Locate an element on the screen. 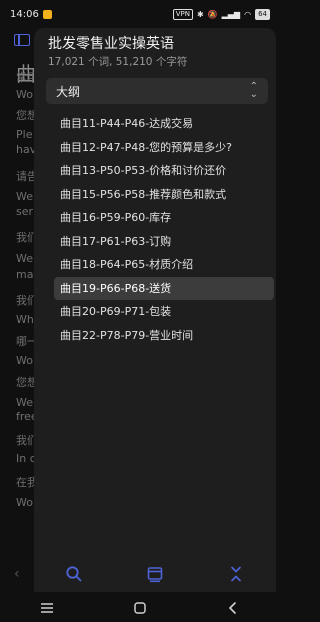  status-bar: 14:06 VPN ✱ 🔕 ▂▄▆ ◠ 64 is located at coordinates (140, 14).